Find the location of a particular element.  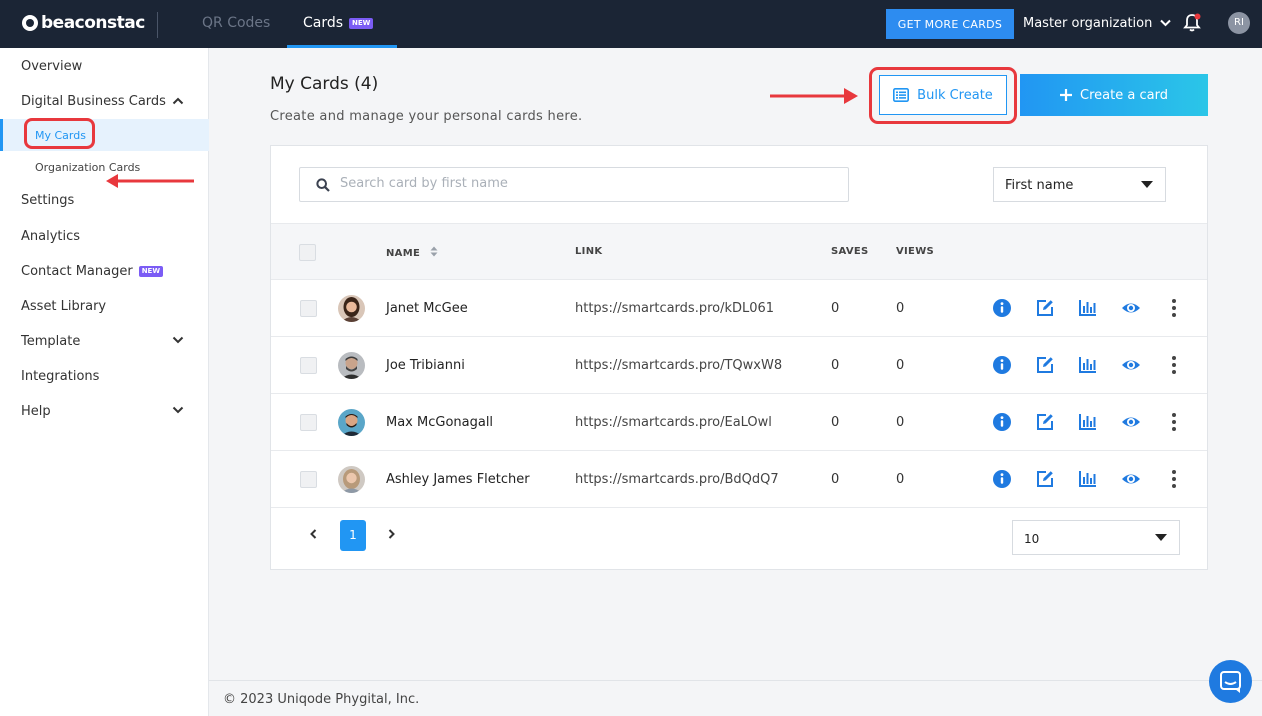

chevron-left-icon is located at coordinates (313, 534).